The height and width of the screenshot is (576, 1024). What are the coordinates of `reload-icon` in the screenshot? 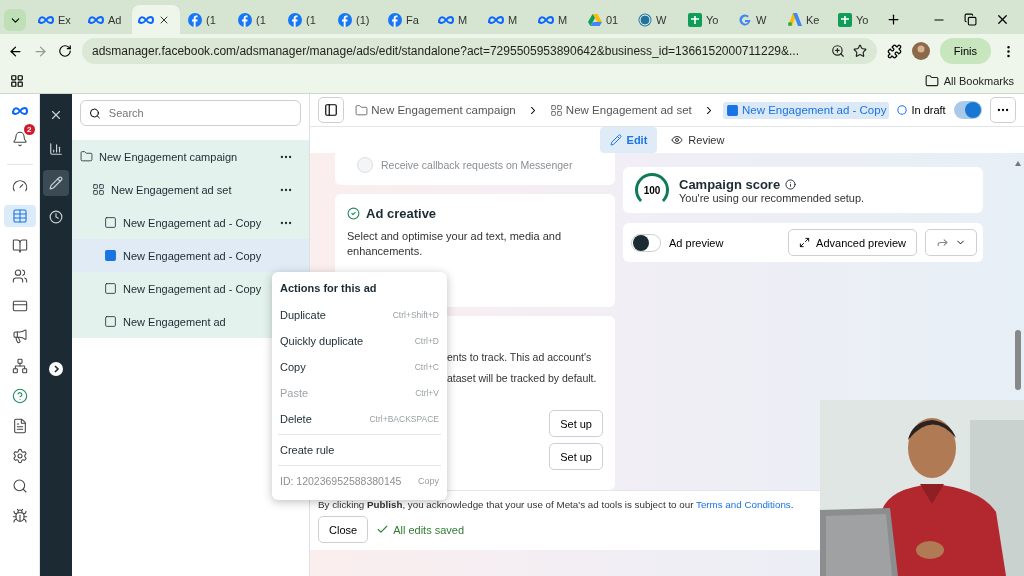 It's located at (65, 51).